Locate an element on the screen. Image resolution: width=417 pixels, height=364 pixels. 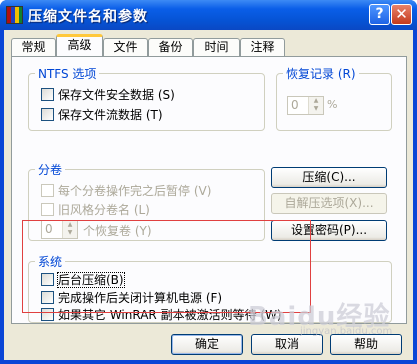
save-streams-checkbox: 保存文件流数据 (T) is located at coordinates (102, 114).